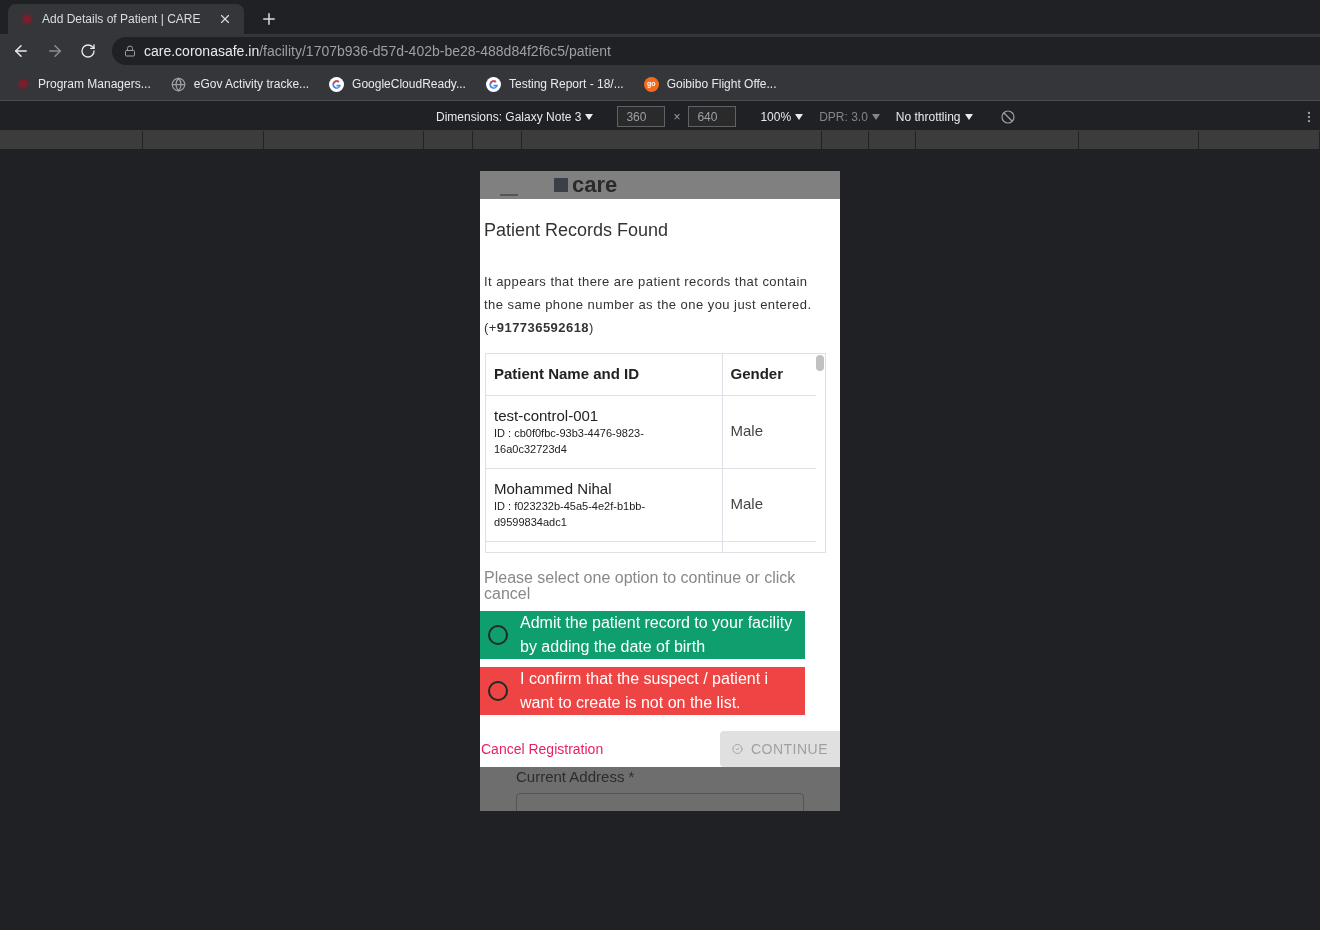  Describe the element at coordinates (178, 84) in the screenshot. I see `globe-icon` at that location.